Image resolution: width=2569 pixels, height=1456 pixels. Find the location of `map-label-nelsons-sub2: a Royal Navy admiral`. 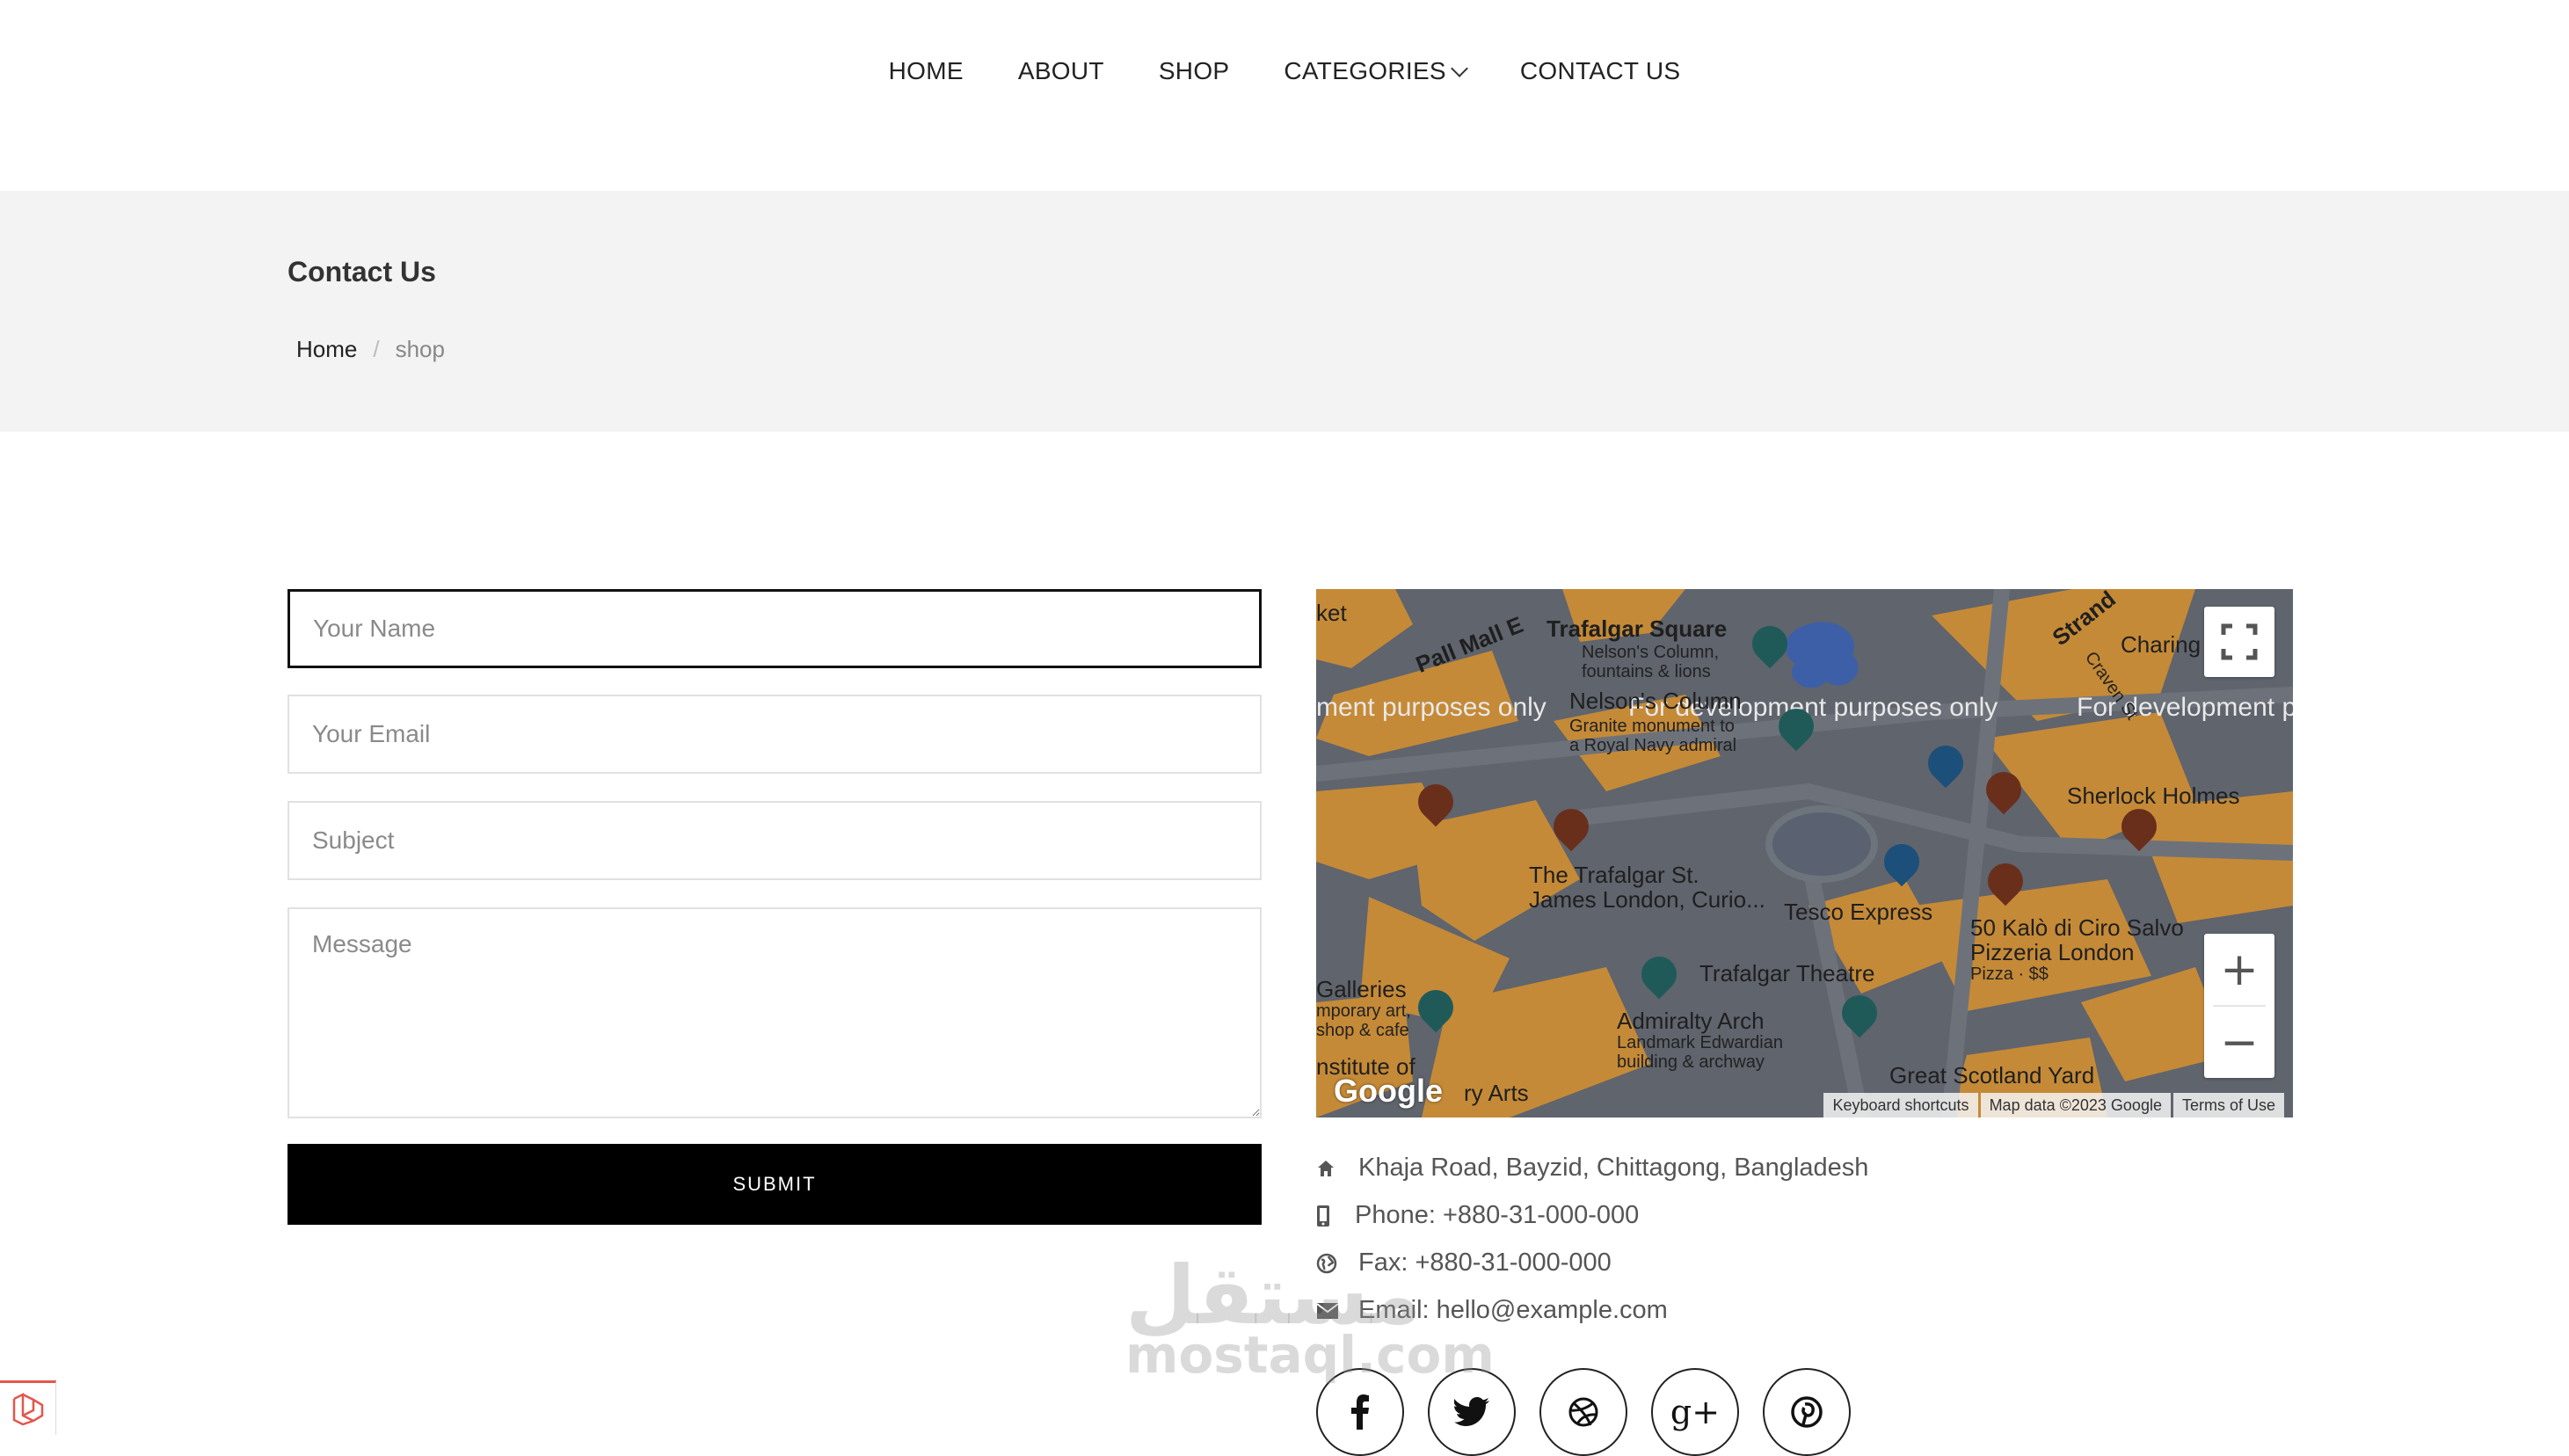

map-label-nelsons-sub2: a Royal Navy admiral is located at coordinates (1653, 745).